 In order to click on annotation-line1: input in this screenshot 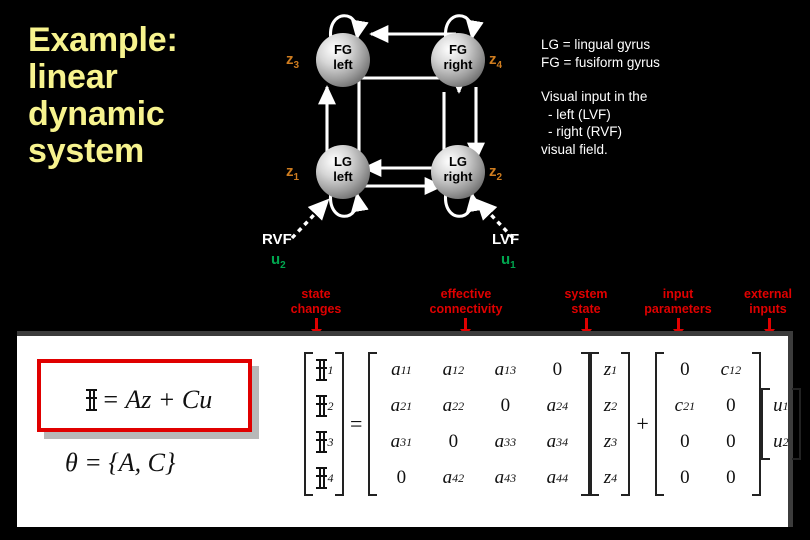, I will do `click(678, 294)`.